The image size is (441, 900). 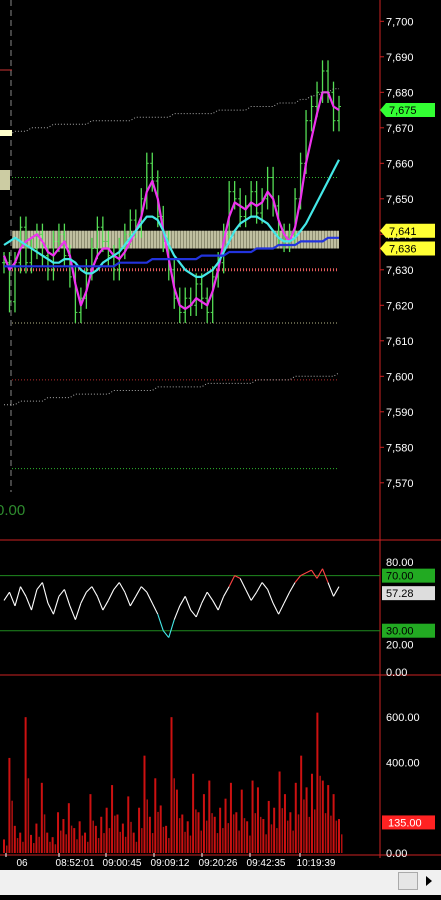 What do you see at coordinates (400, 271) in the screenshot?
I see `price-axis-label: 7,630` at bounding box center [400, 271].